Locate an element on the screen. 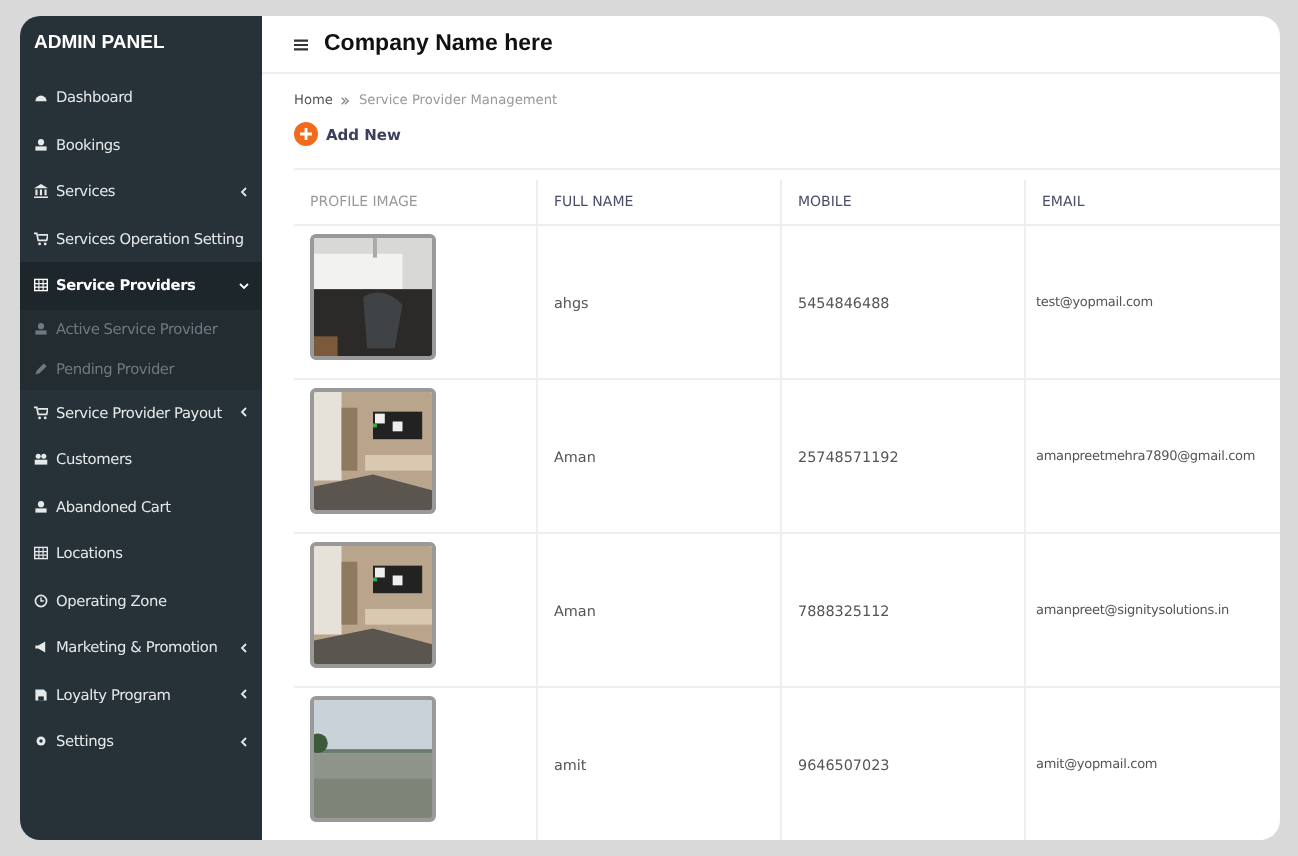 The width and height of the screenshot is (1298, 856). page-title: Company Name here is located at coordinates (438, 44).